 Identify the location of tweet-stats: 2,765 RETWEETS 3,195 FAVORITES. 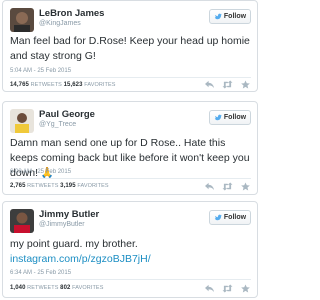
(59, 186).